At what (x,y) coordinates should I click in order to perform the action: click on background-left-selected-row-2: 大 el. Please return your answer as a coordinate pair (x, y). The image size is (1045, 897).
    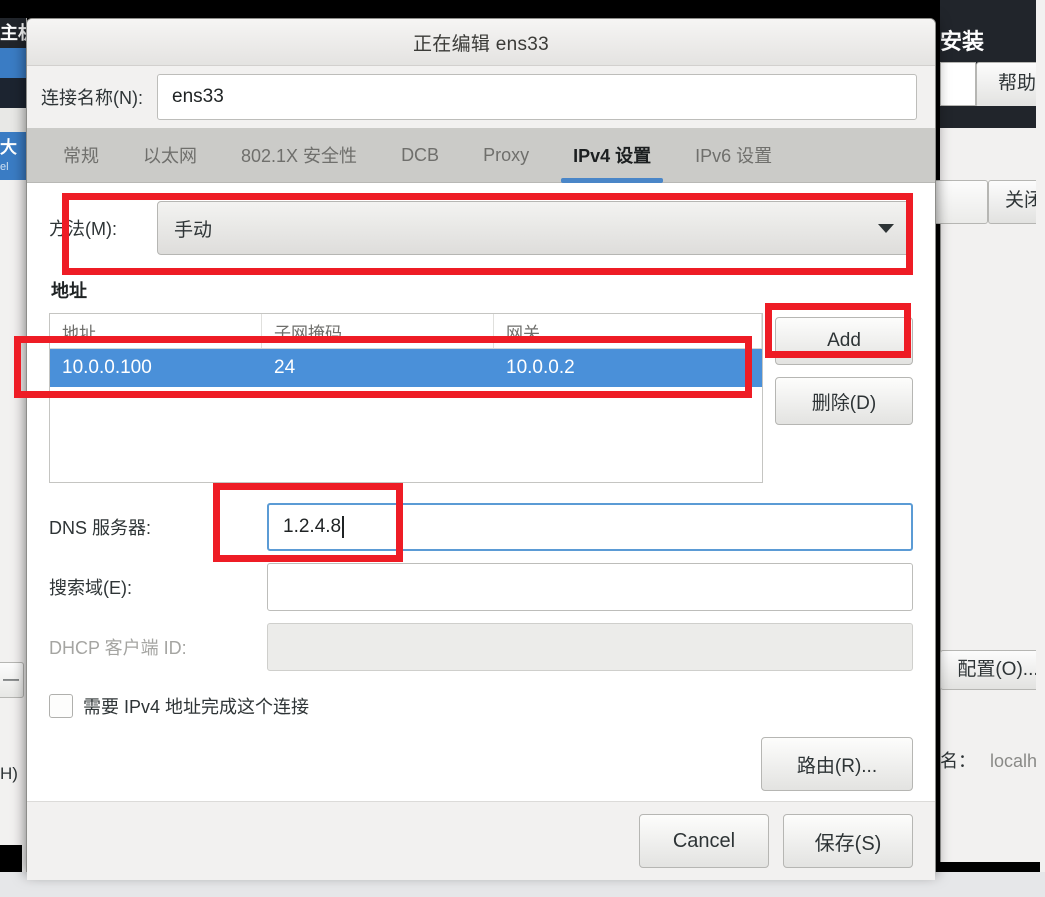
    Looking at the image, I should click on (13, 156).